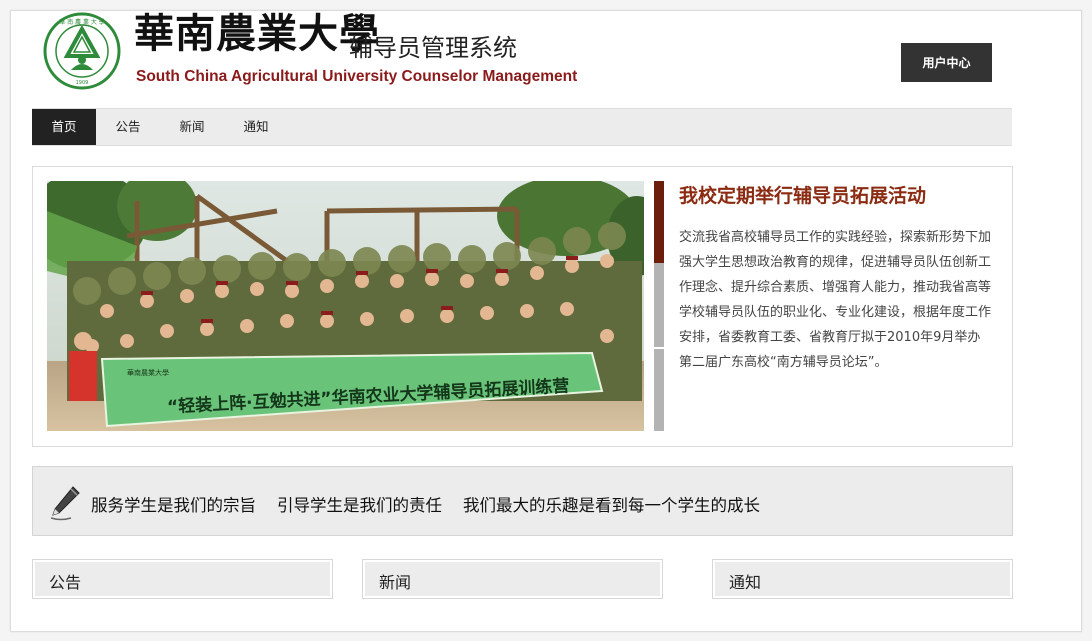 The image size is (1092, 641). I want to click on user-center-button: 用户中心, so click(946, 62).